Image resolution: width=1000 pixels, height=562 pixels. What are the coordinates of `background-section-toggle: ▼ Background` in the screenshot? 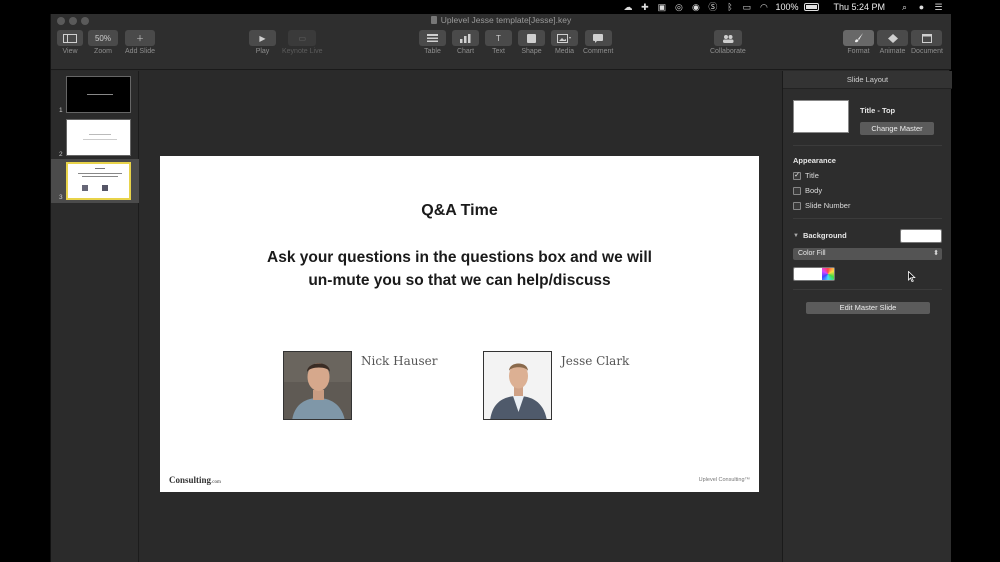 It's located at (820, 235).